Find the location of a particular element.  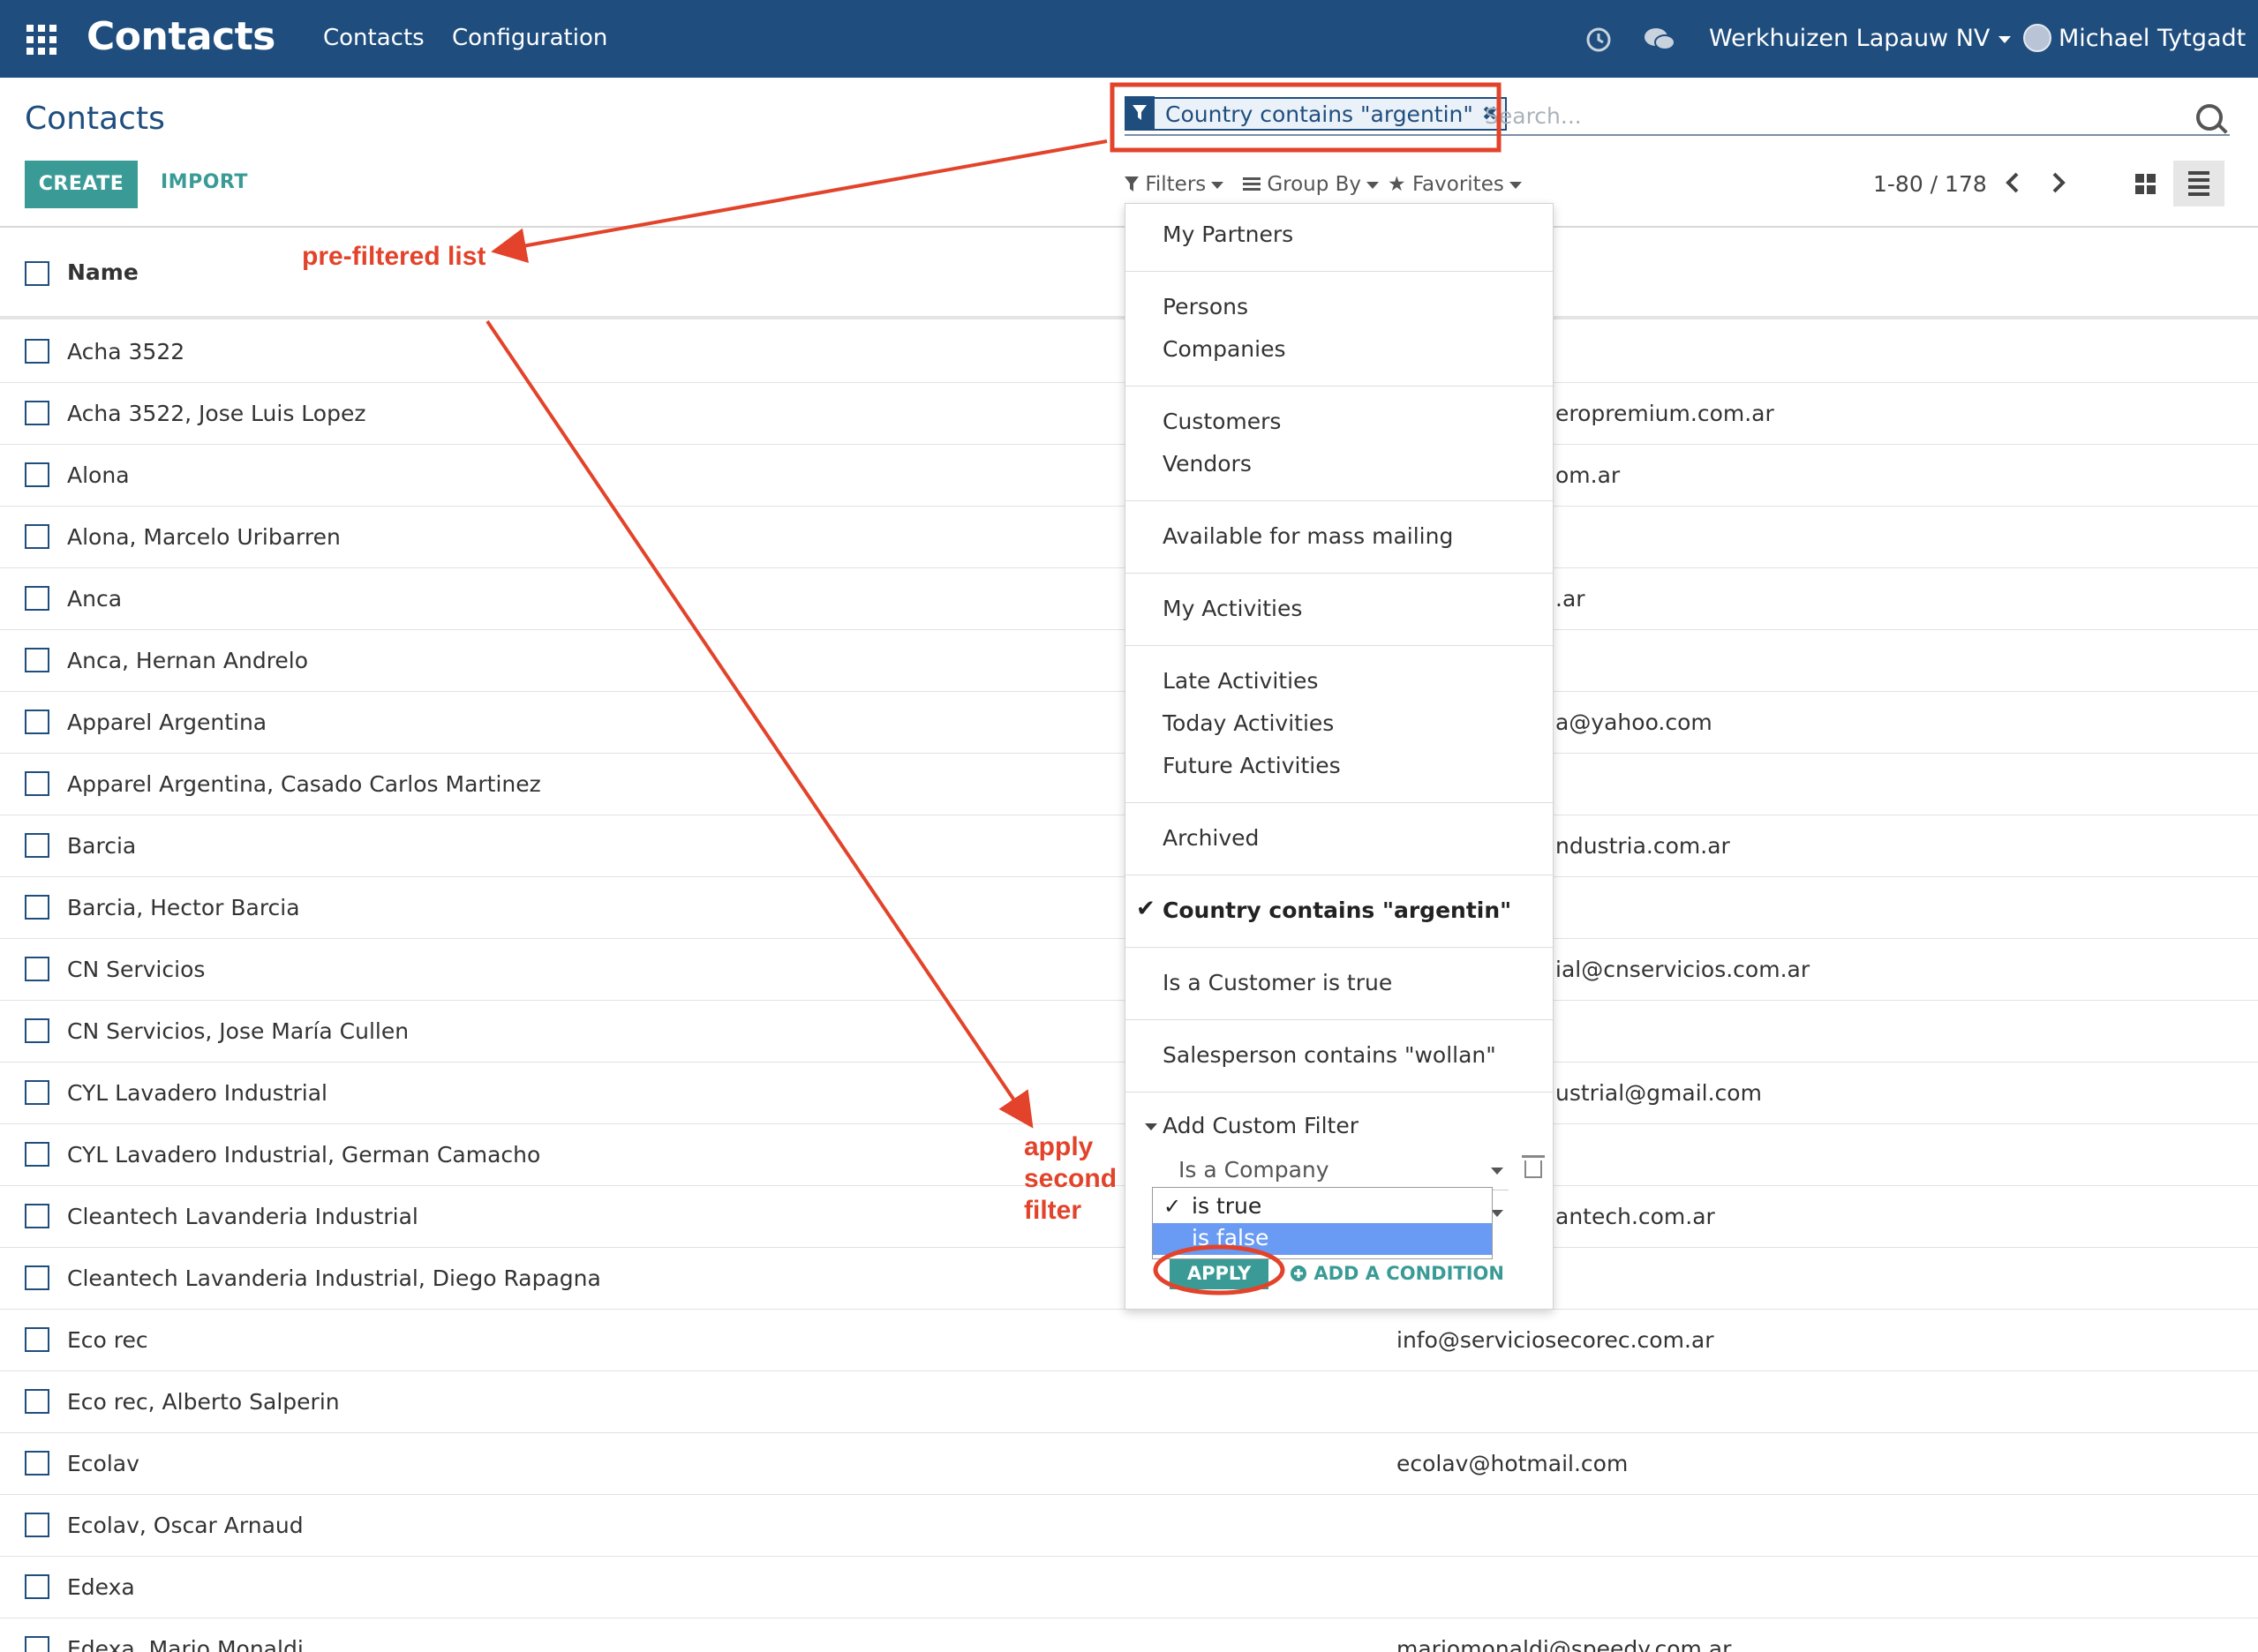

table-row: Ecolav ecolav@hotmail.com is located at coordinates (1129, 1464).